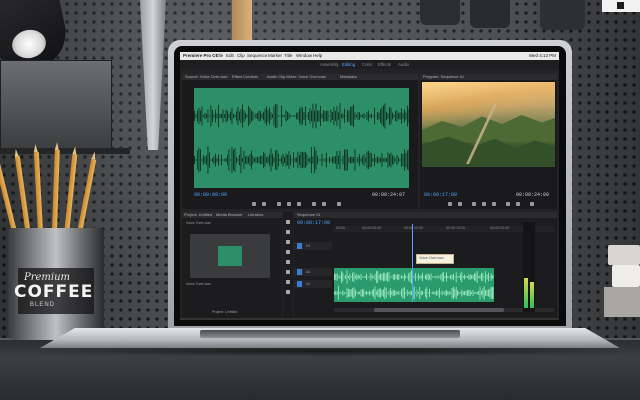  I want to click on timeline-scroll-thumb, so click(439, 310).